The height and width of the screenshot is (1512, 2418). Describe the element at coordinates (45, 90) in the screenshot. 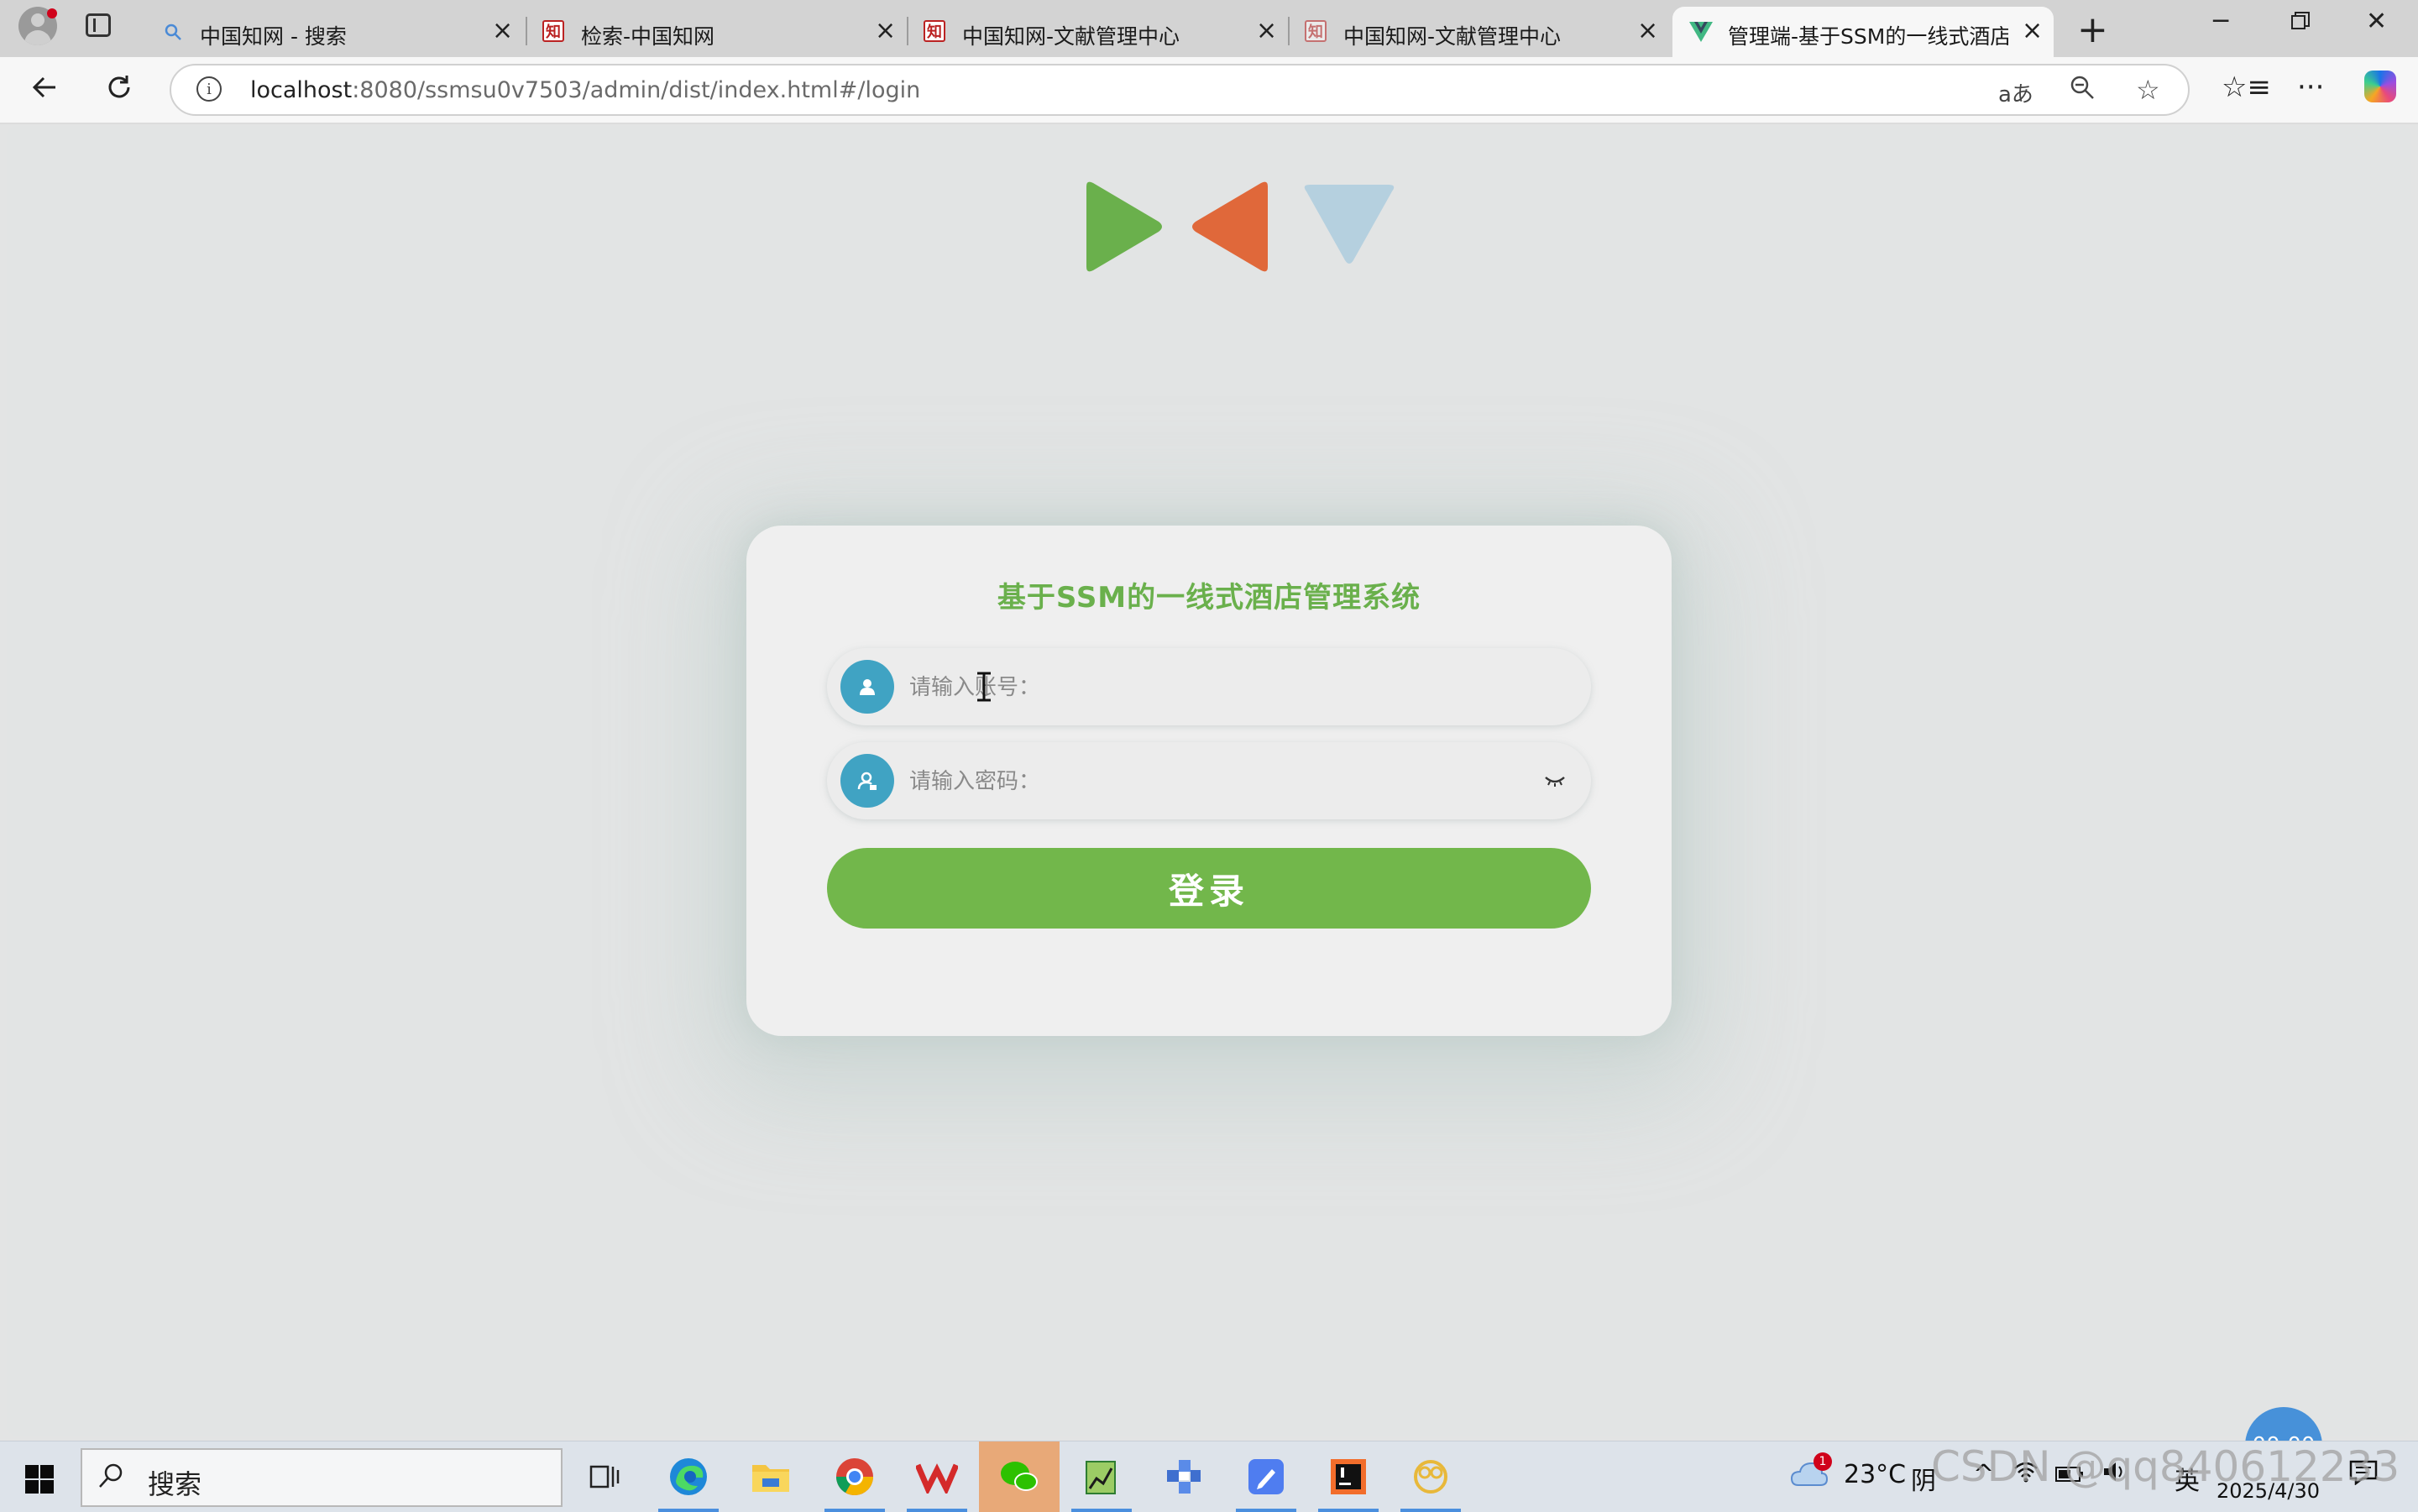

I see `back-icon` at that location.